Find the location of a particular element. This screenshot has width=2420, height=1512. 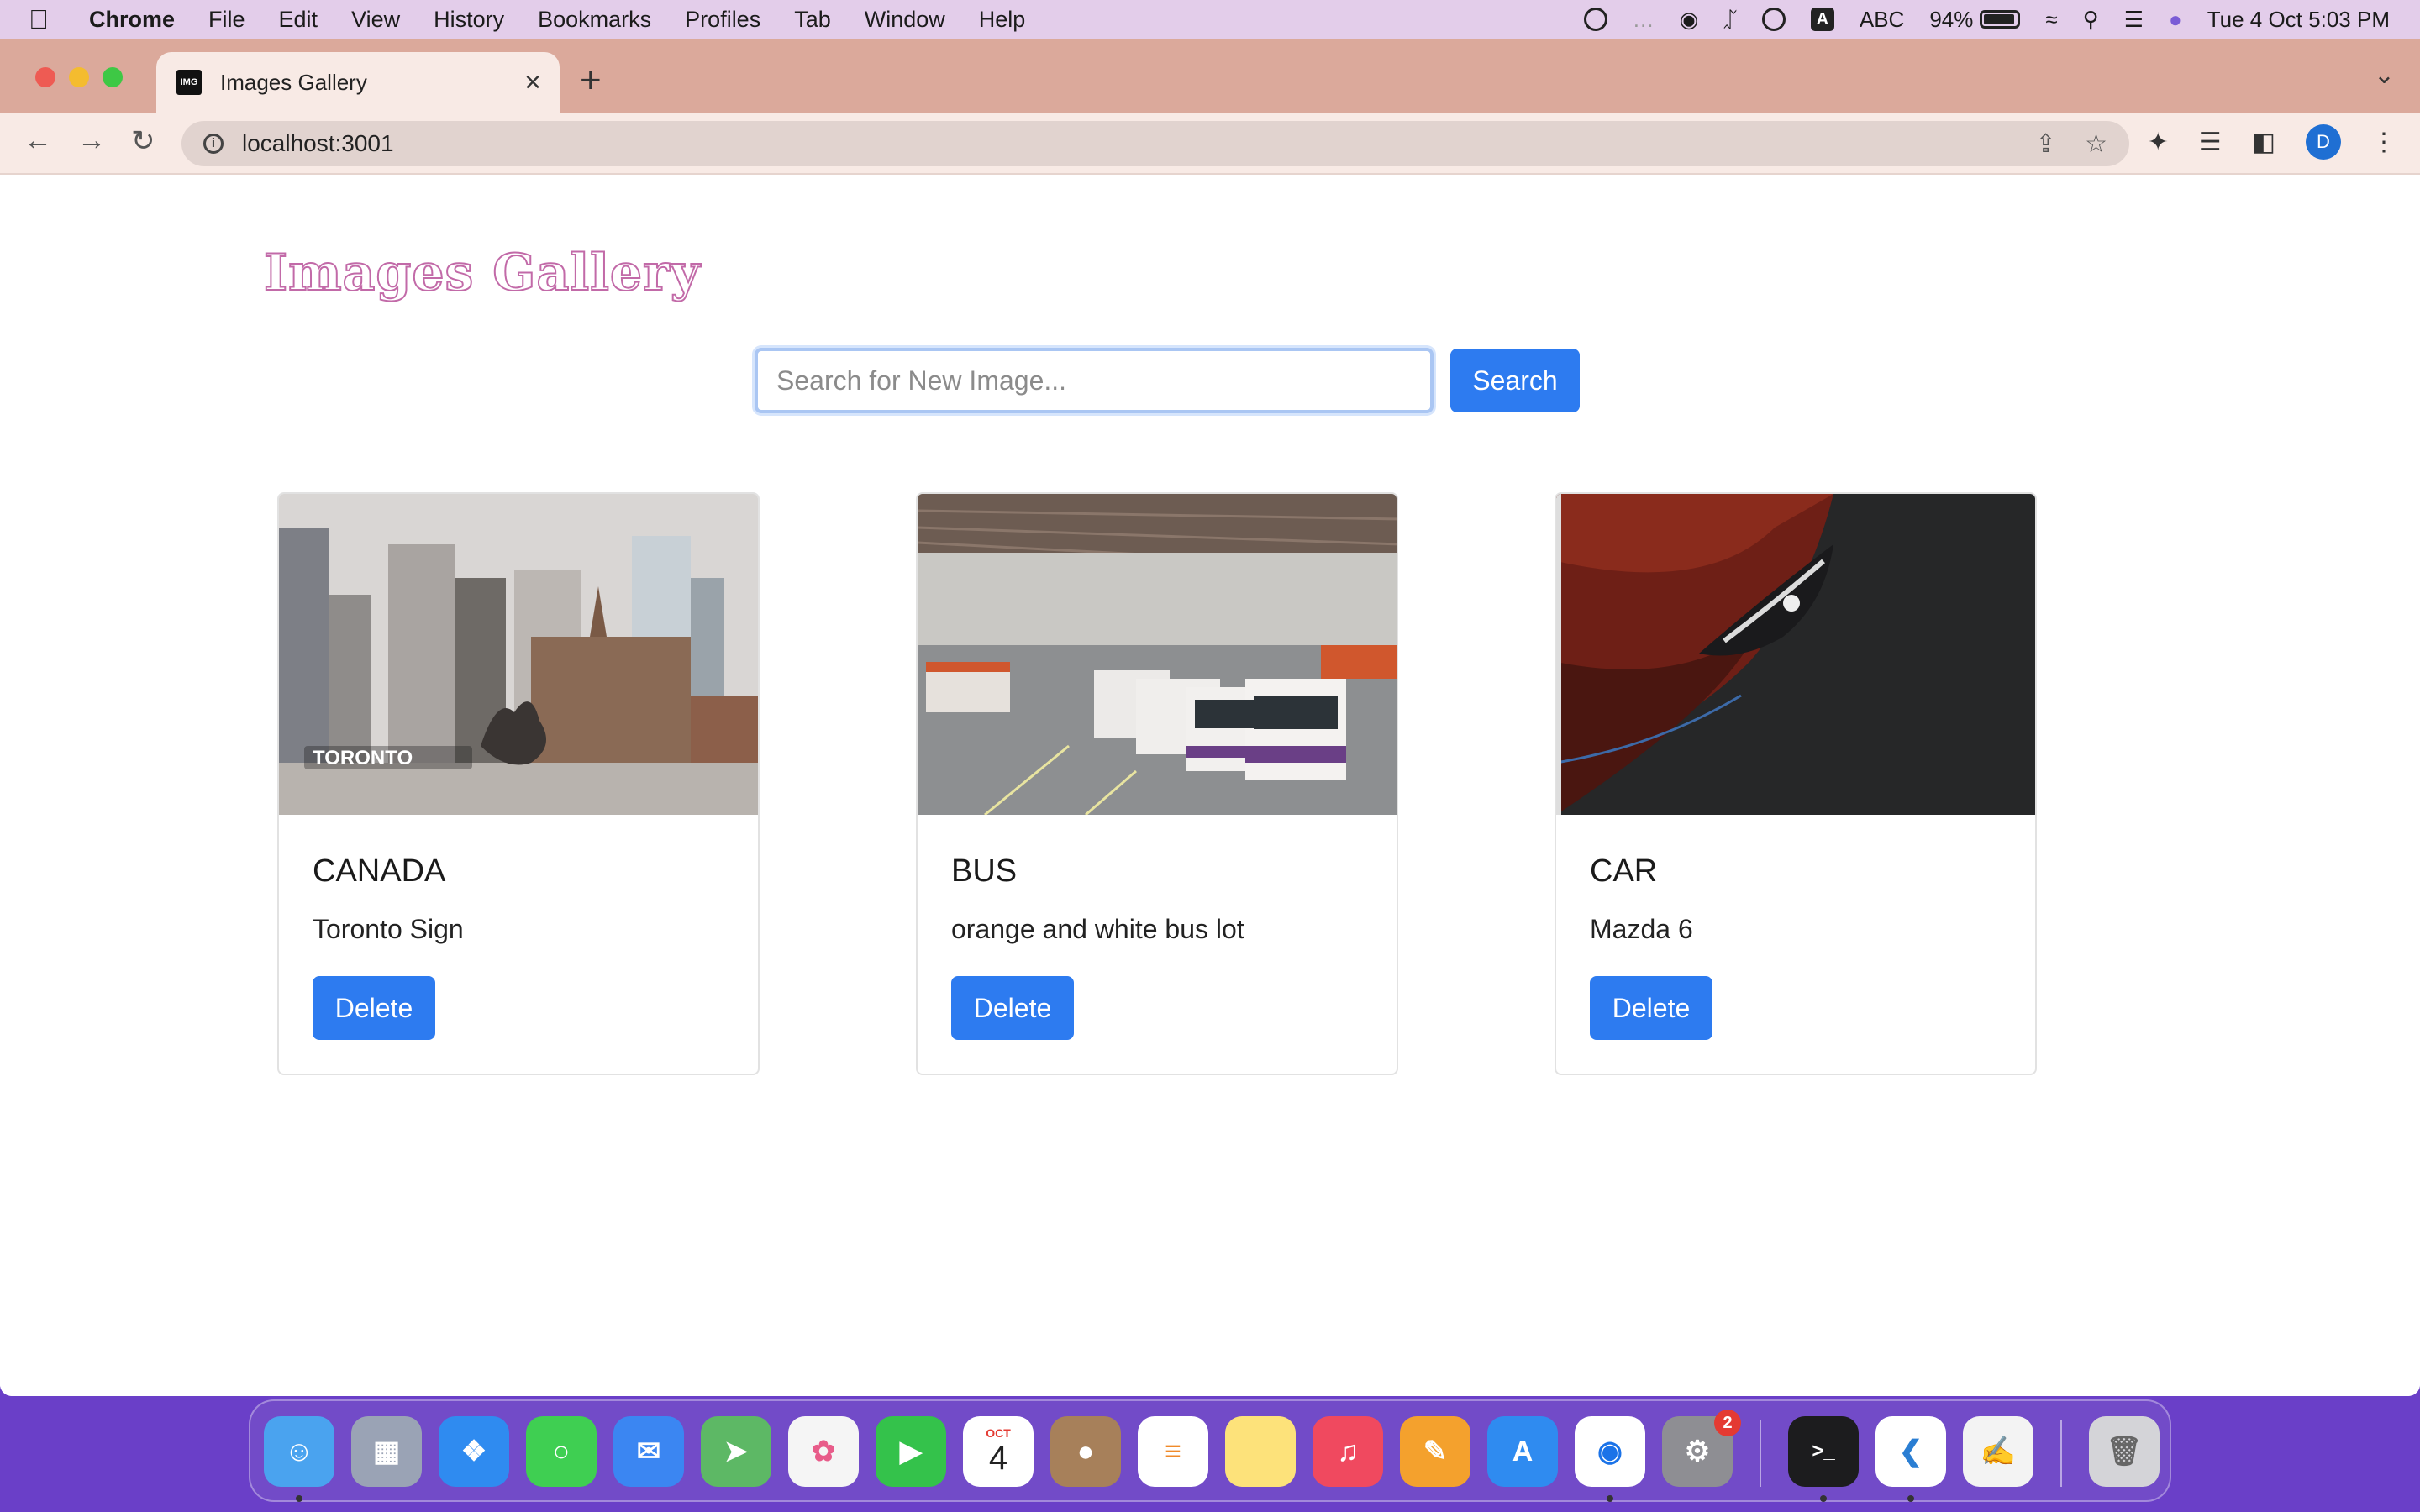

search-form: Search is located at coordinates (1167, 380).